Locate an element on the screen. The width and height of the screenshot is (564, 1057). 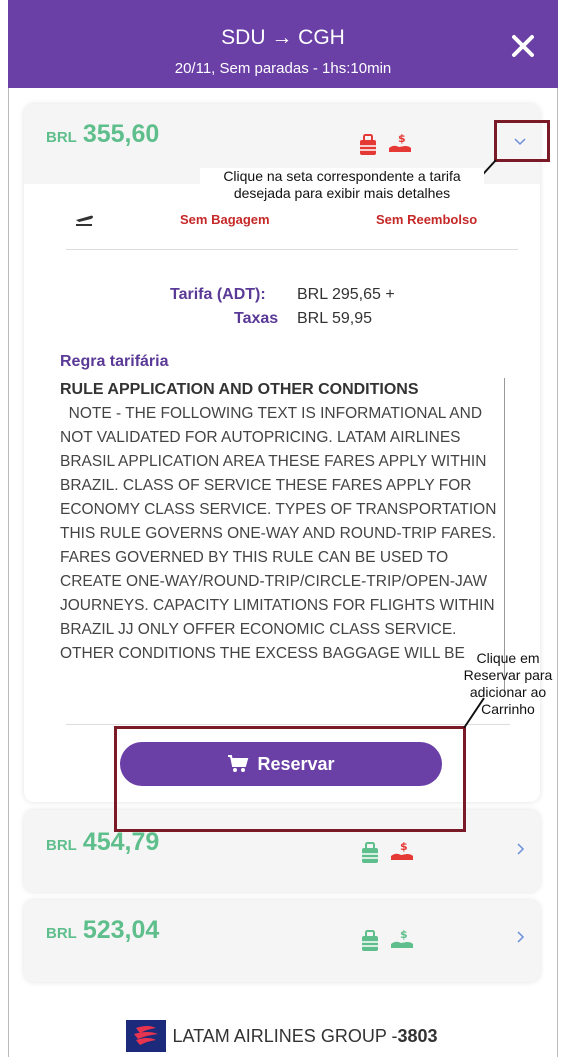
flight-number: 3803 is located at coordinates (417, 1035).